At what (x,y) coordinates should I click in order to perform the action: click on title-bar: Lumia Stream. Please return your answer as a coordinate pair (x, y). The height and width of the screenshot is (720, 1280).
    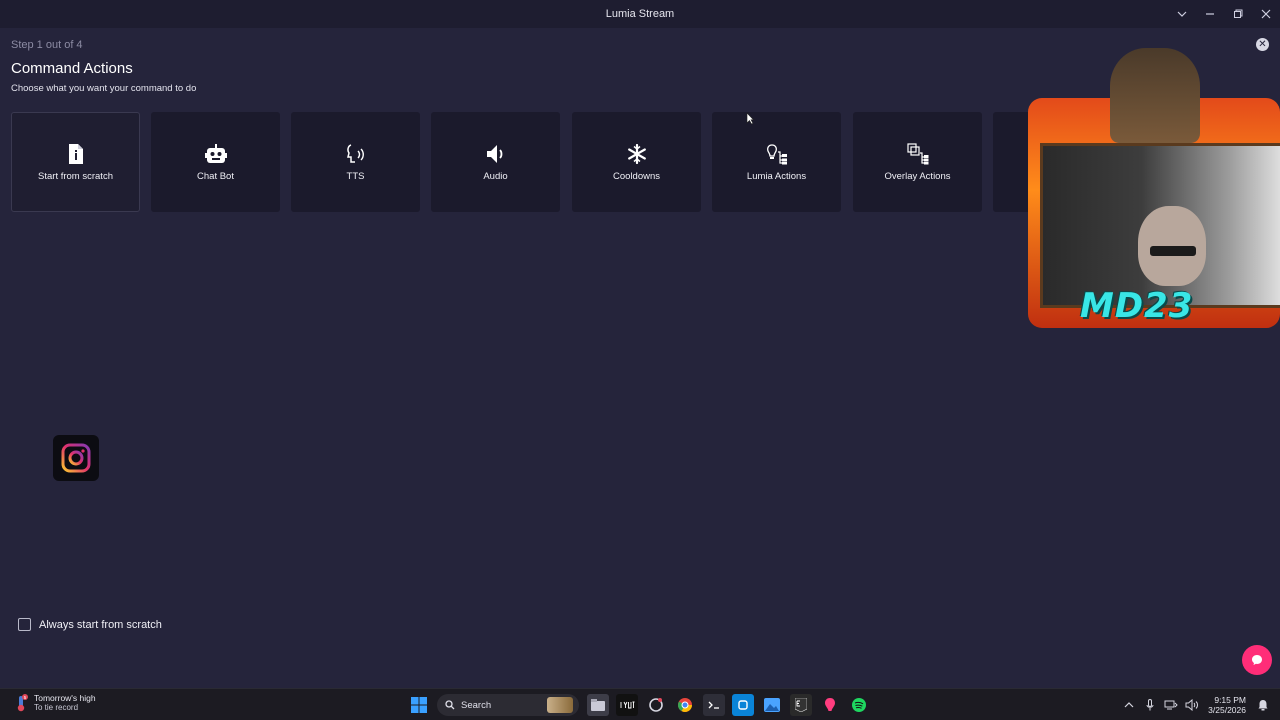
    Looking at the image, I should click on (640, 14).